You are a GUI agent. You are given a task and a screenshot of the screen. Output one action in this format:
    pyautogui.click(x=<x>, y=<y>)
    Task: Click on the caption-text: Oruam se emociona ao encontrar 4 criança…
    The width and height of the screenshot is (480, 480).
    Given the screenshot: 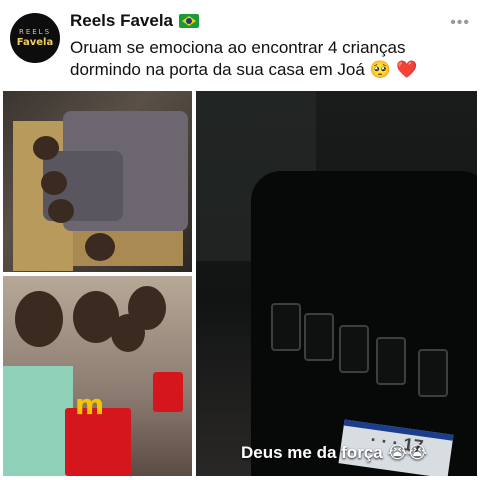 What is the action you would take?
    pyautogui.click(x=238, y=58)
    